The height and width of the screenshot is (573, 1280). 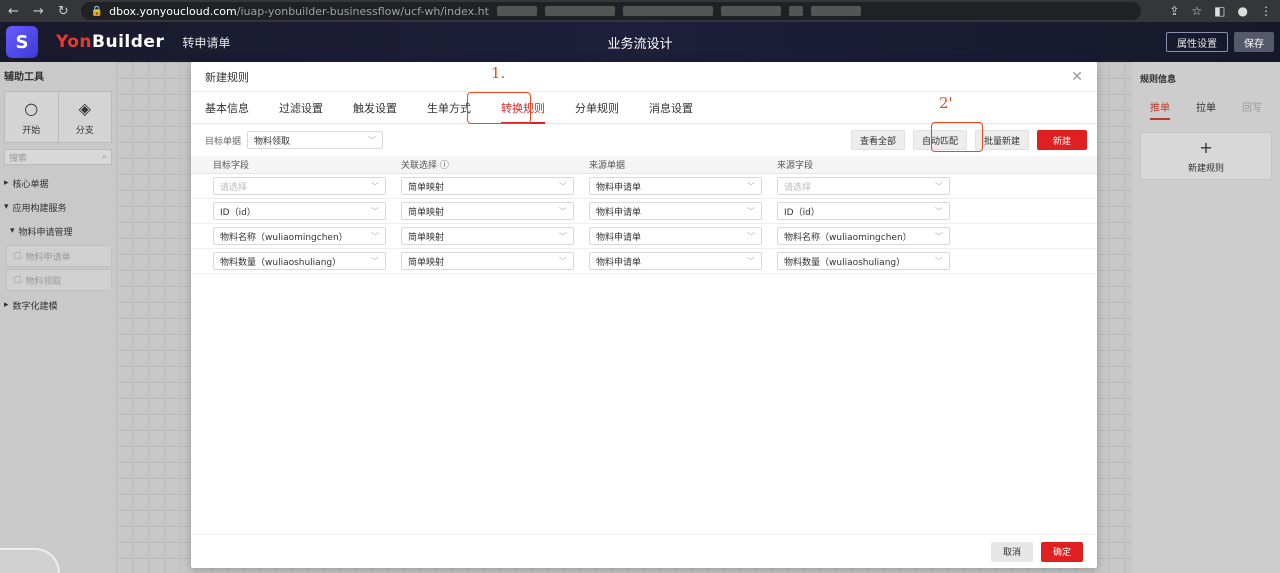 What do you see at coordinates (1252, 109) in the screenshot?
I see `tab-writeback: 回写` at bounding box center [1252, 109].